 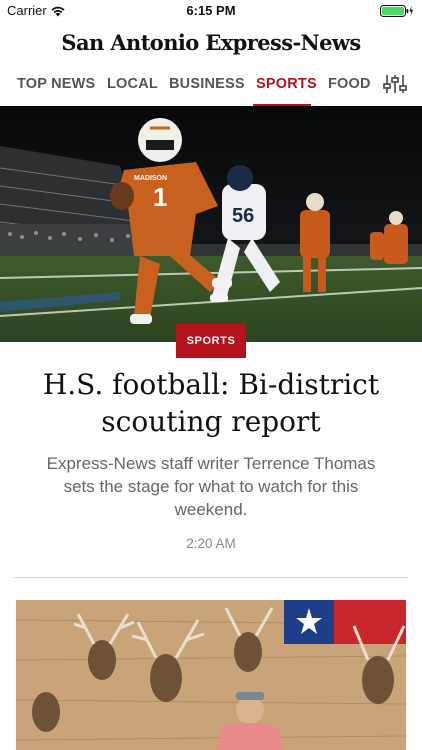 What do you see at coordinates (395, 84) in the screenshot?
I see `sliders-icon` at bounding box center [395, 84].